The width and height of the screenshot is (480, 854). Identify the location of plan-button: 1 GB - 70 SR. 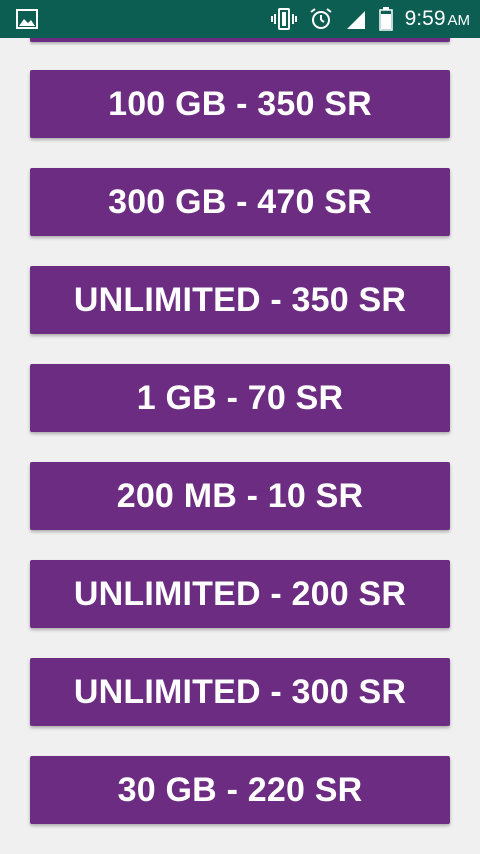
(240, 398).